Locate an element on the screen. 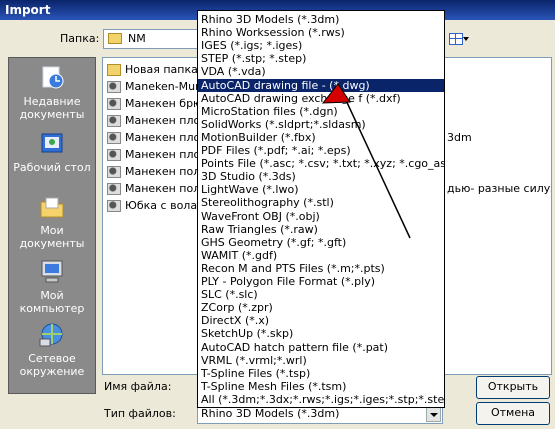 The width and height of the screenshot is (555, 429). place-my-computer: Мой компьютер is located at coordinates (52, 286).